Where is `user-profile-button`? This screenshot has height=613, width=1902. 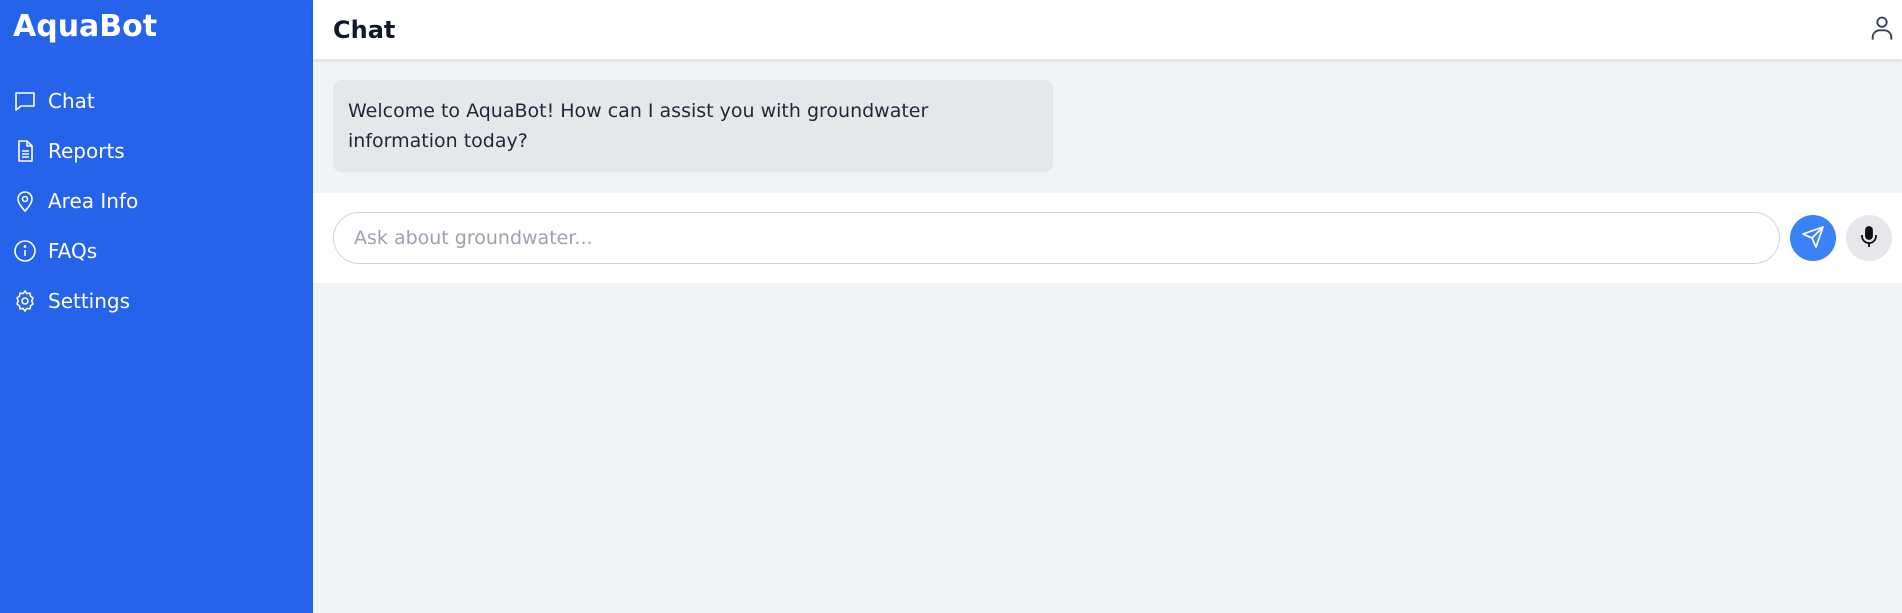
user-profile-button is located at coordinates (1882, 30).